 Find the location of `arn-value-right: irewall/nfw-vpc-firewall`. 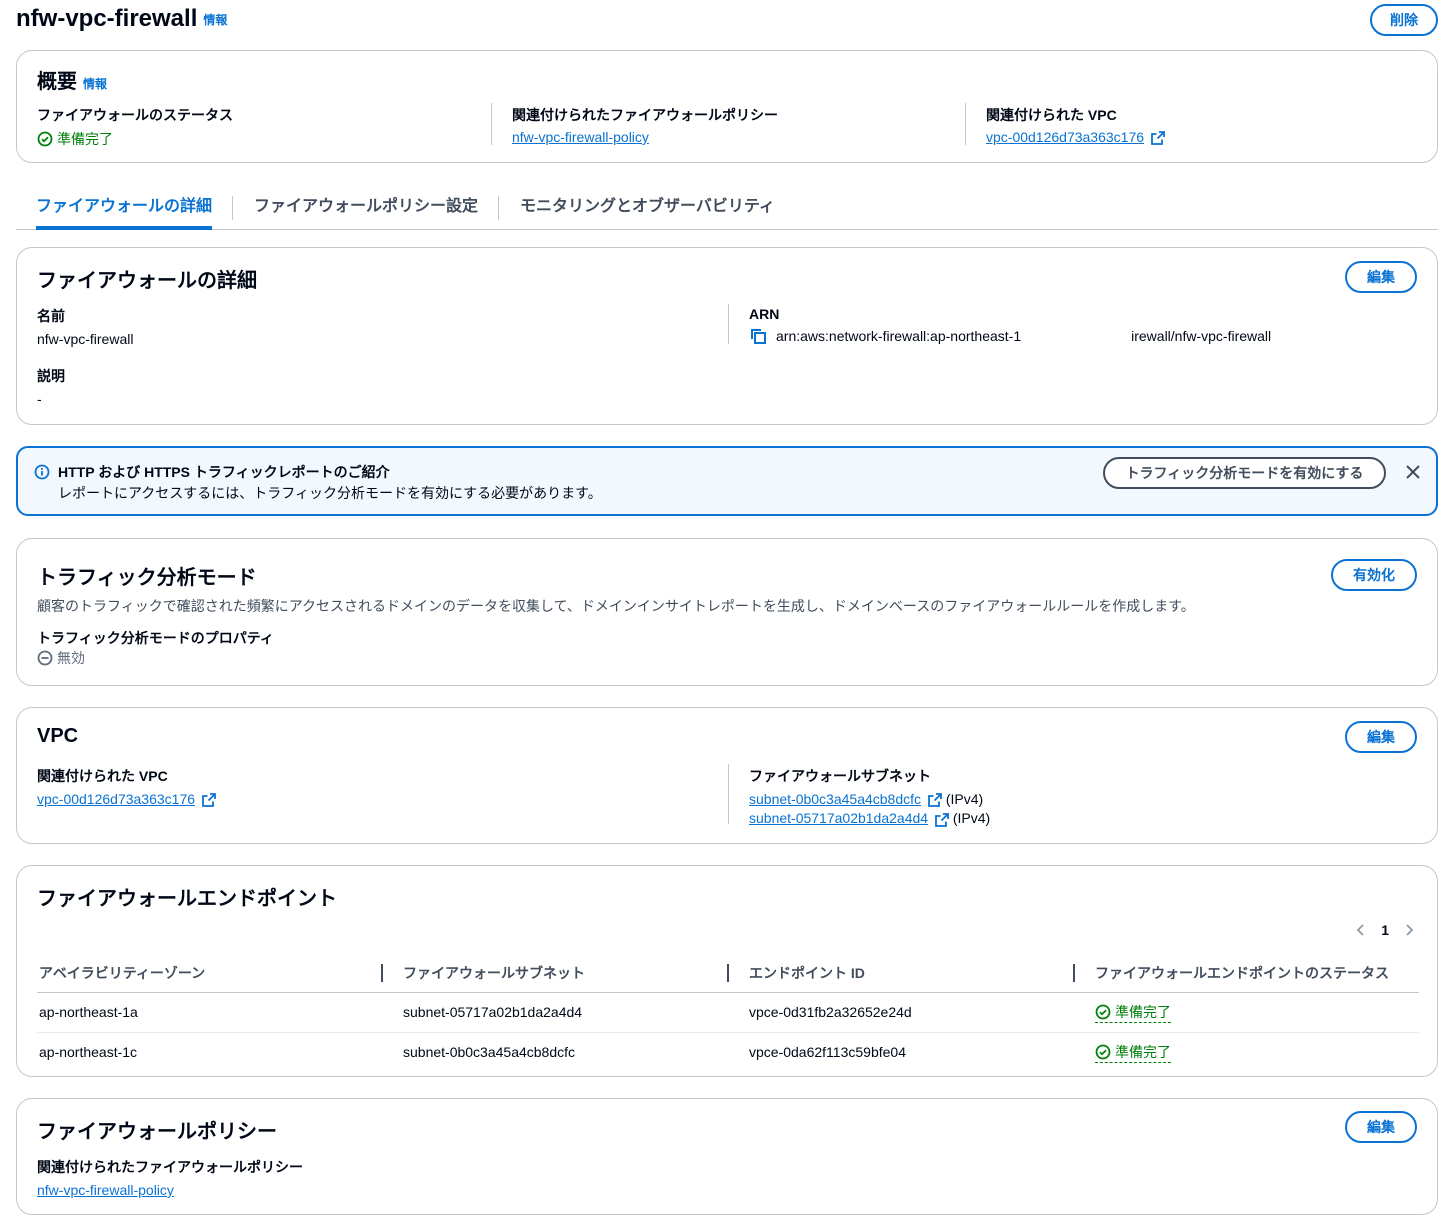

arn-value-right: irewall/nfw-vpc-firewall is located at coordinates (1201, 336).